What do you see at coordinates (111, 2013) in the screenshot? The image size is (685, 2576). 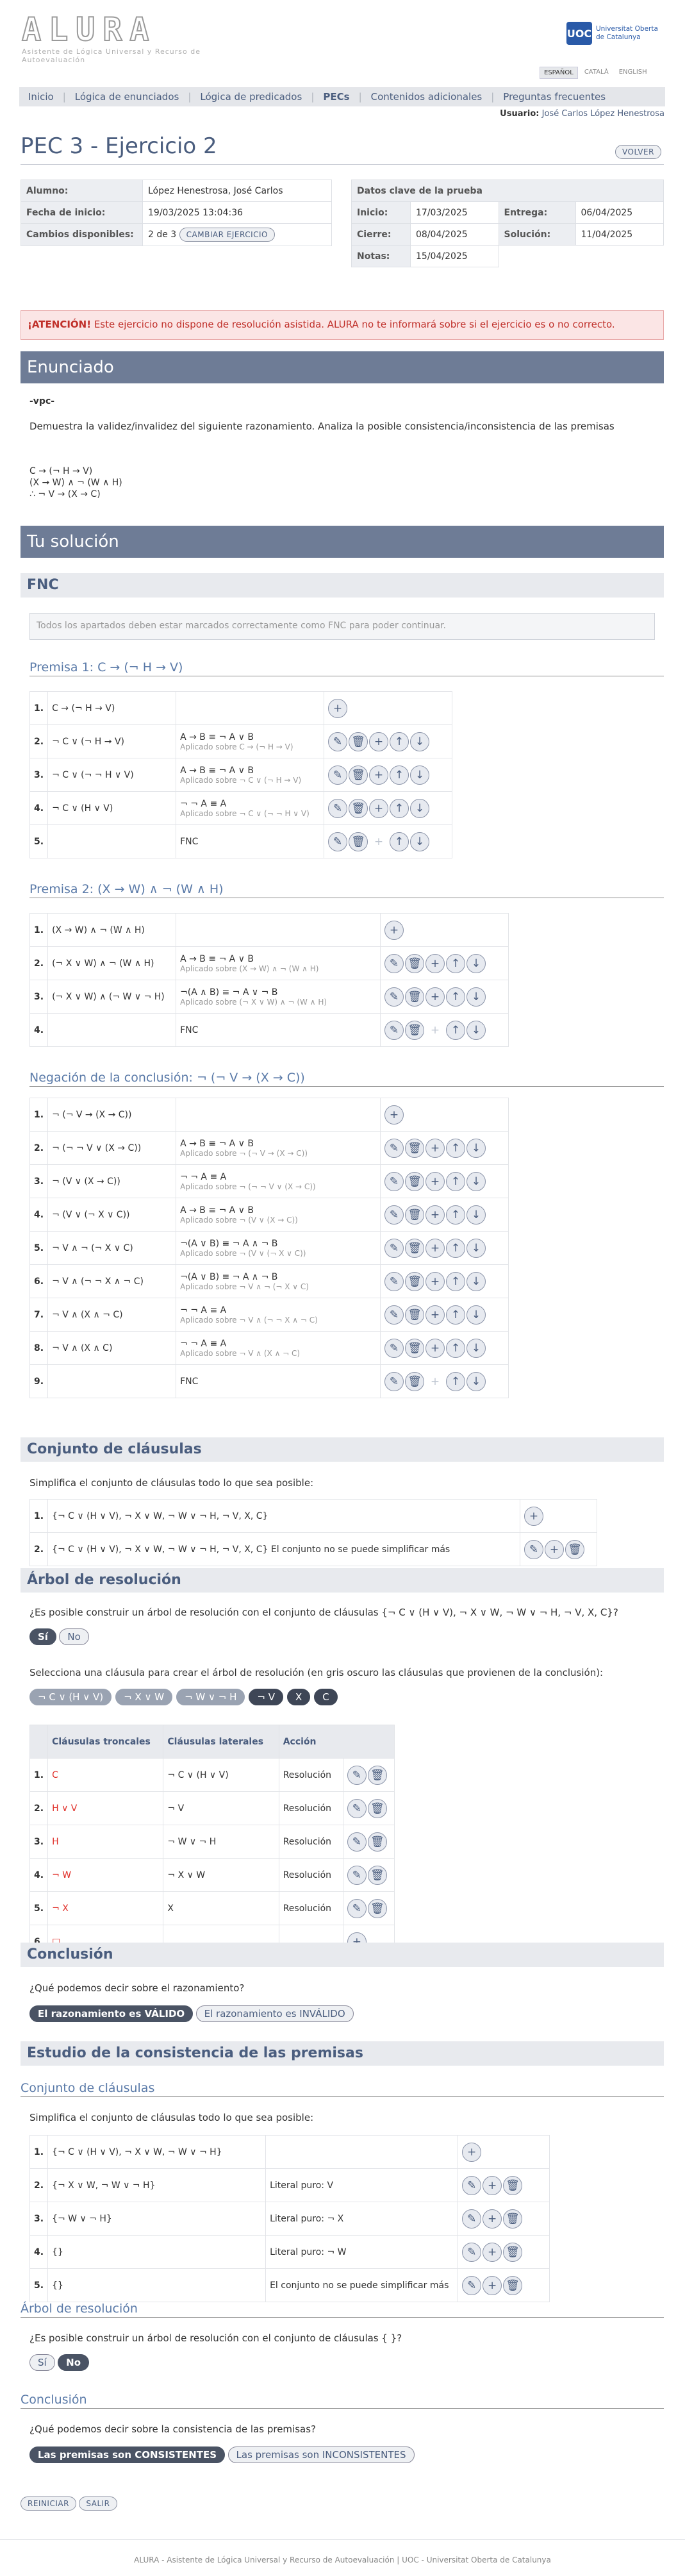 I see `valid-button: El razonamiento es VÁLIDO` at bounding box center [111, 2013].